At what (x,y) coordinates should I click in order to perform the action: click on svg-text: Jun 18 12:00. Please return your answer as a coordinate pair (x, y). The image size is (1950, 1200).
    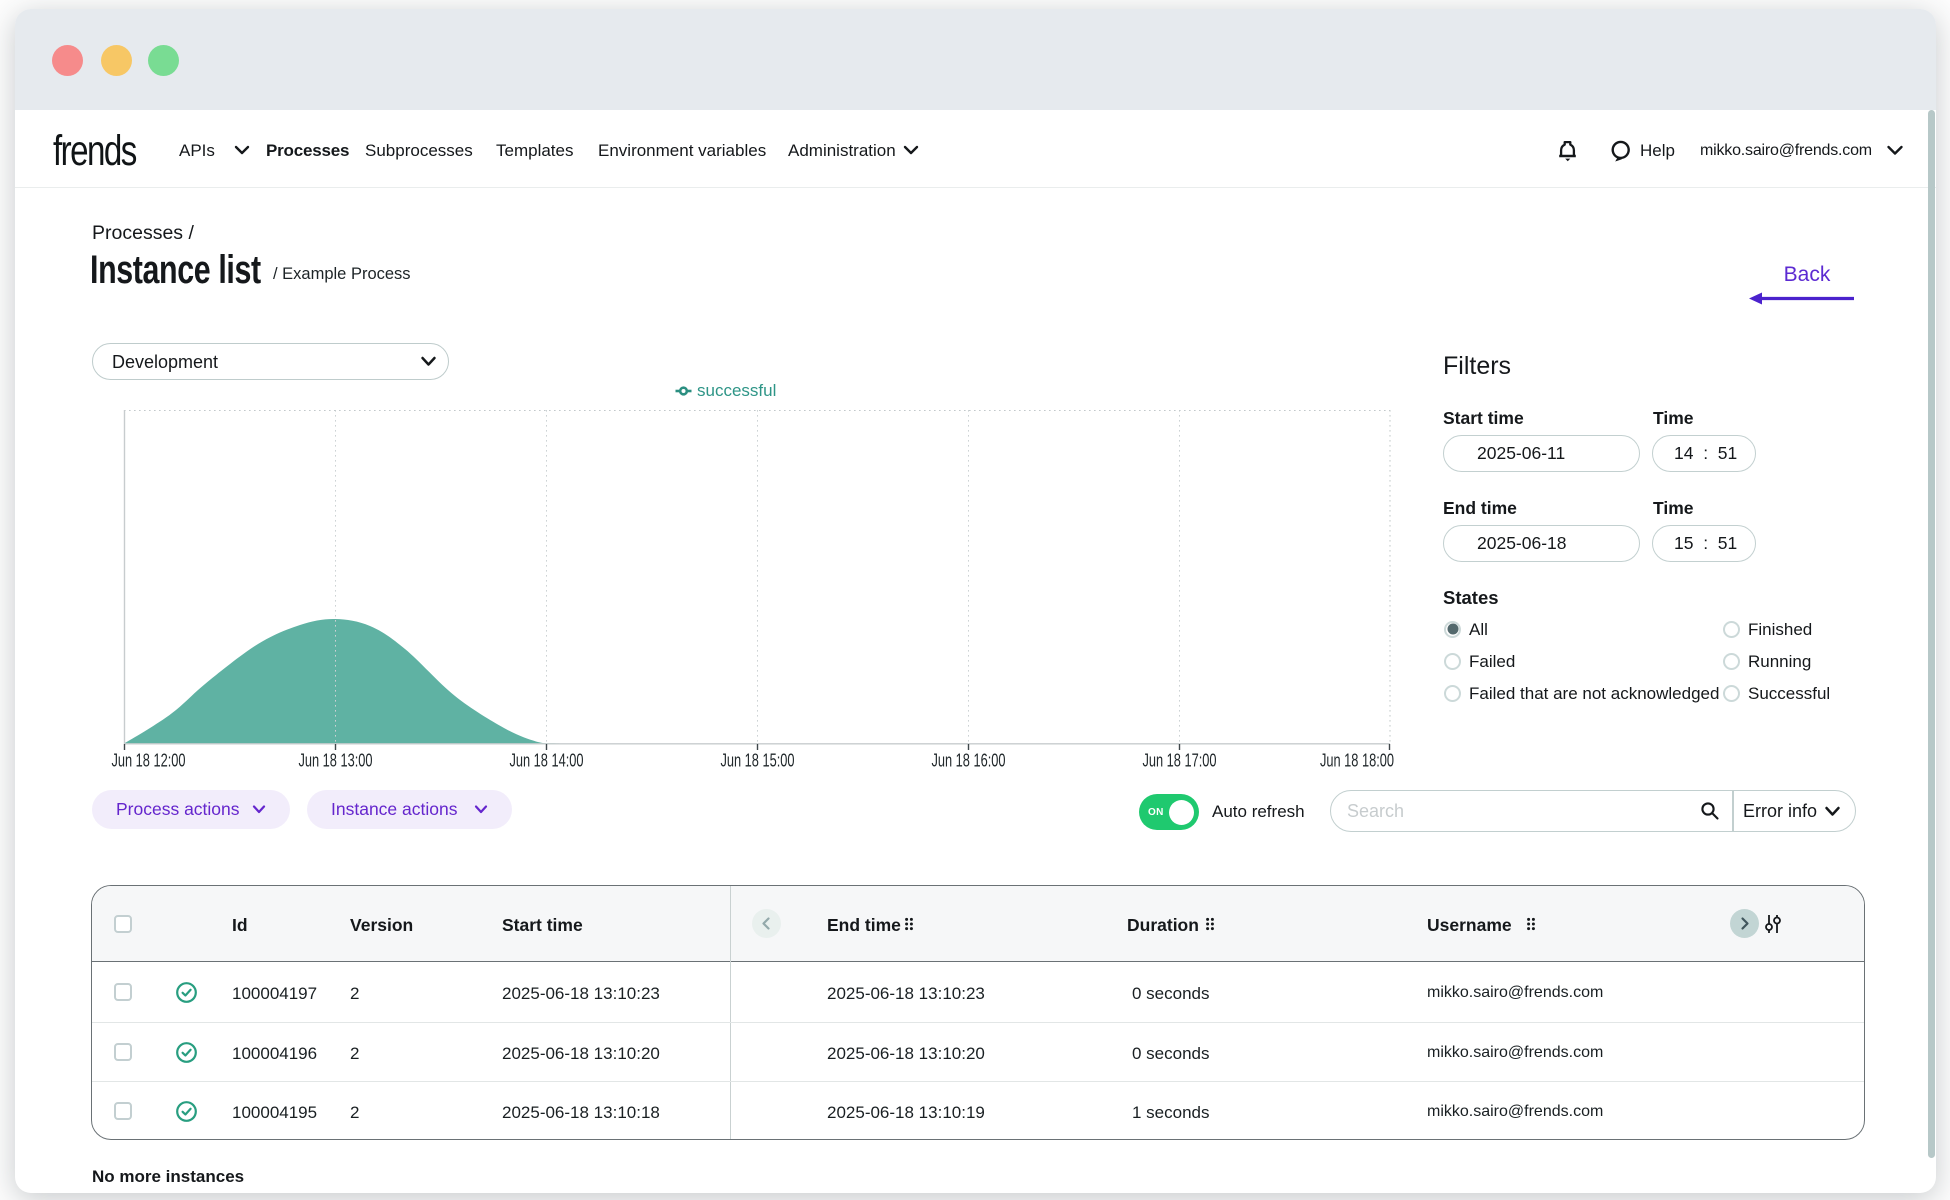
    Looking at the image, I should click on (149, 761).